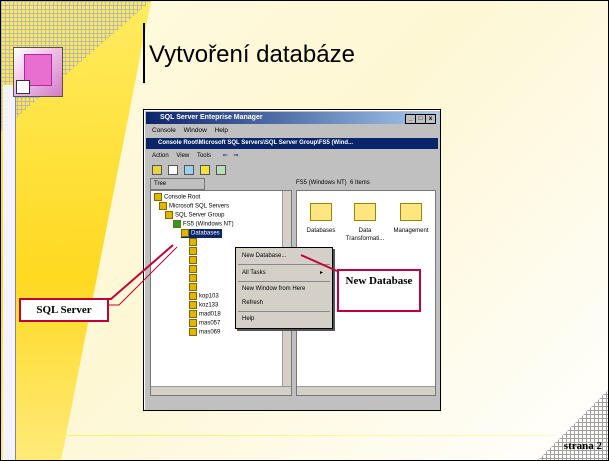 This screenshot has height=461, width=609. What do you see at coordinates (379, 290) in the screenshot?
I see `callout-new-database: New Database` at bounding box center [379, 290].